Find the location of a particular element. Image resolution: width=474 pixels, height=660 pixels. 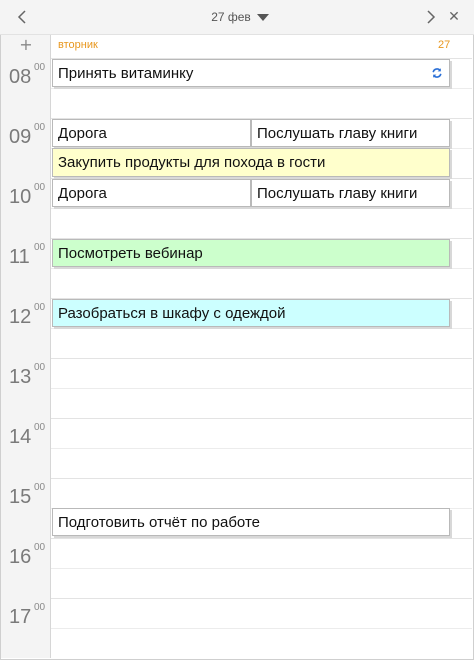

hour-label: 12 00 is located at coordinates (29, 319).